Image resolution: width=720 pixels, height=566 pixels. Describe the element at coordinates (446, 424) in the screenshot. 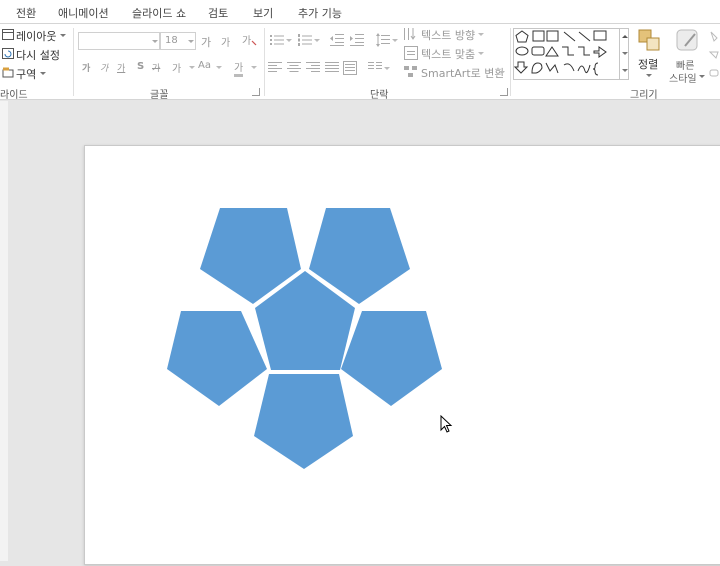

I see `mouse-cursor-icon` at that location.